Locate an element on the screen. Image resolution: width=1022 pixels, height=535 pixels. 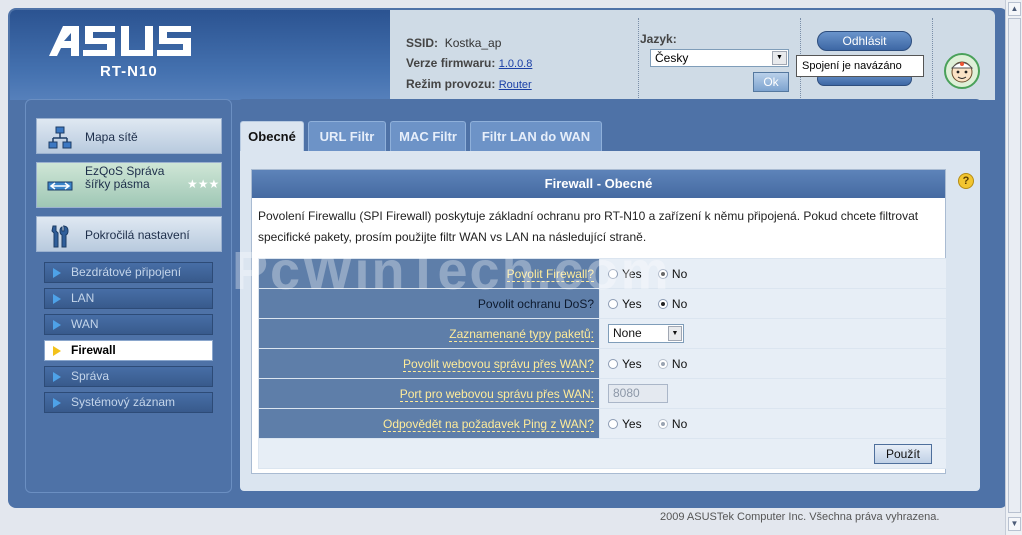
sidebar-item-label: Správa is located at coordinates (90, 376).